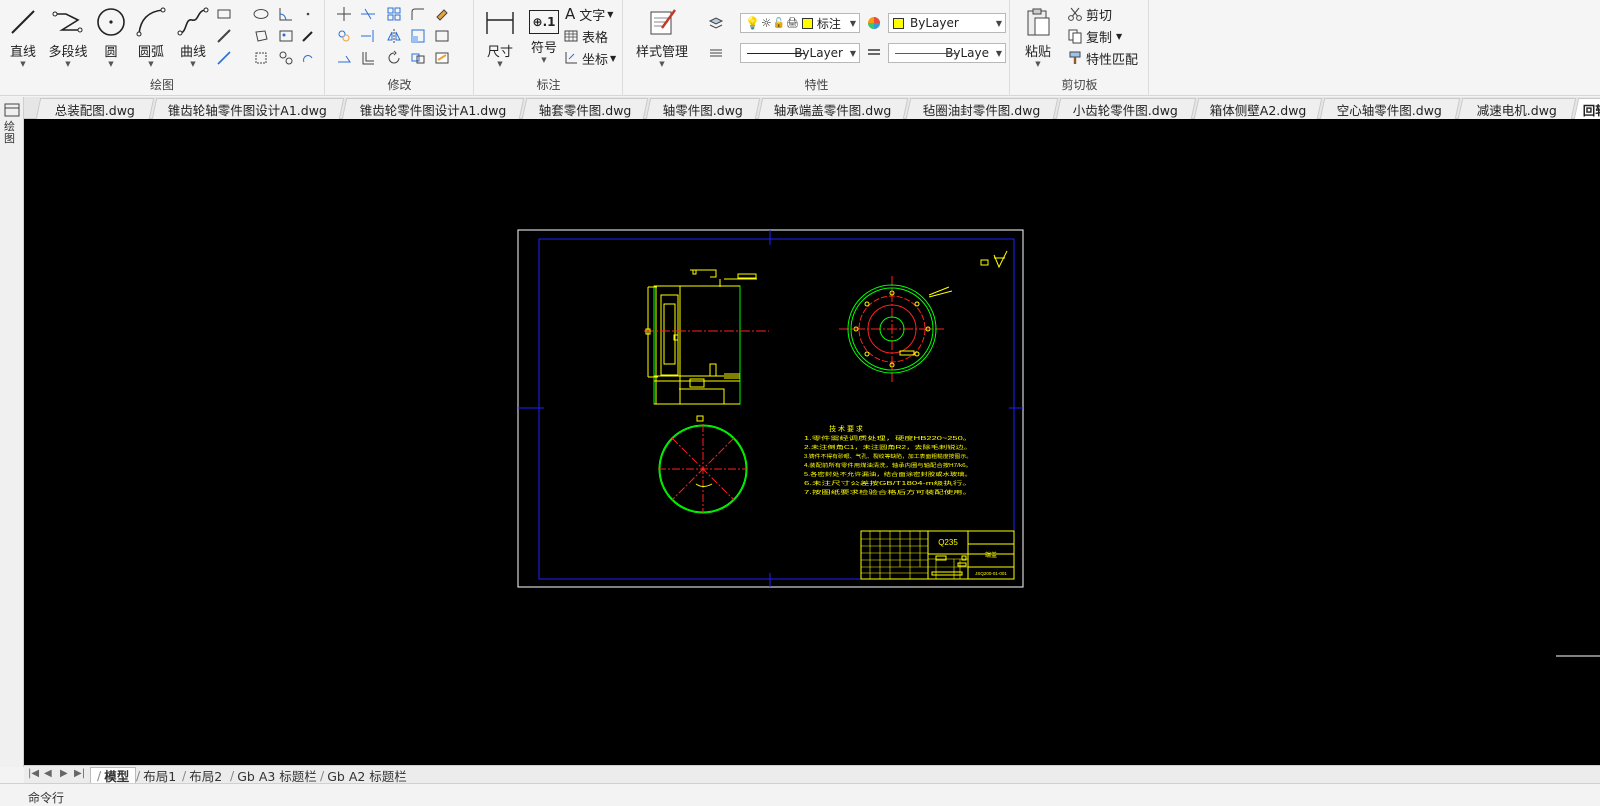 This screenshot has width=1600, height=806. I want to click on table-button: 表格, so click(585, 36).